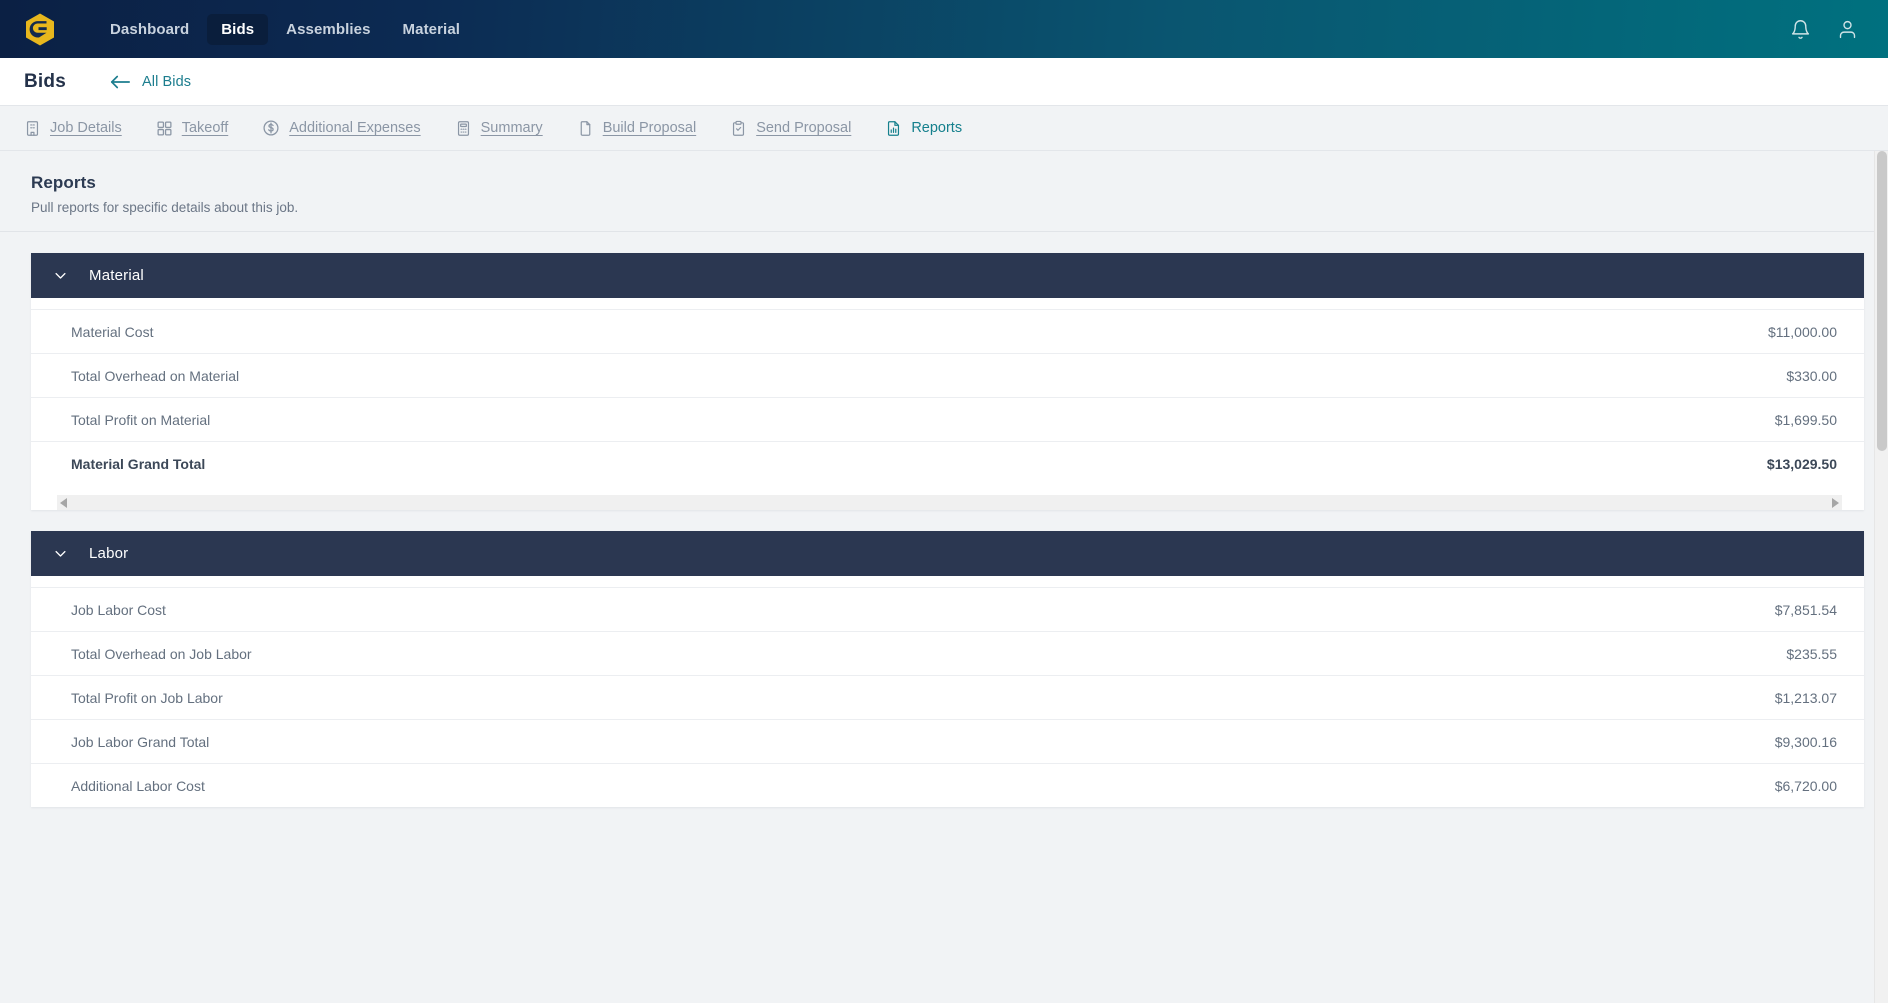 This screenshot has height=1003, width=1888. What do you see at coordinates (947, 331) in the screenshot?
I see `table-row: Material Cost $11,000.00` at bounding box center [947, 331].